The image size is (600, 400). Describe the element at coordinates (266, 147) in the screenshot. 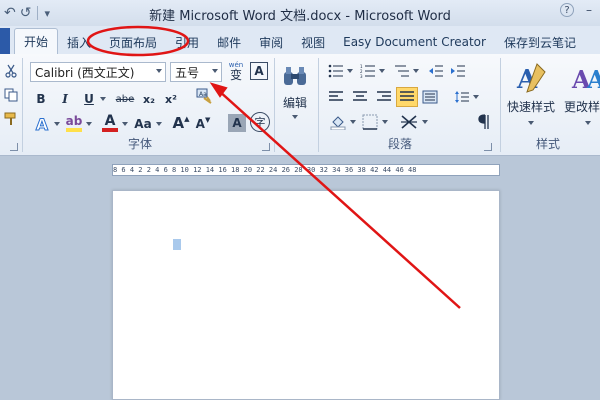

I see `font-launcher-icon` at that location.